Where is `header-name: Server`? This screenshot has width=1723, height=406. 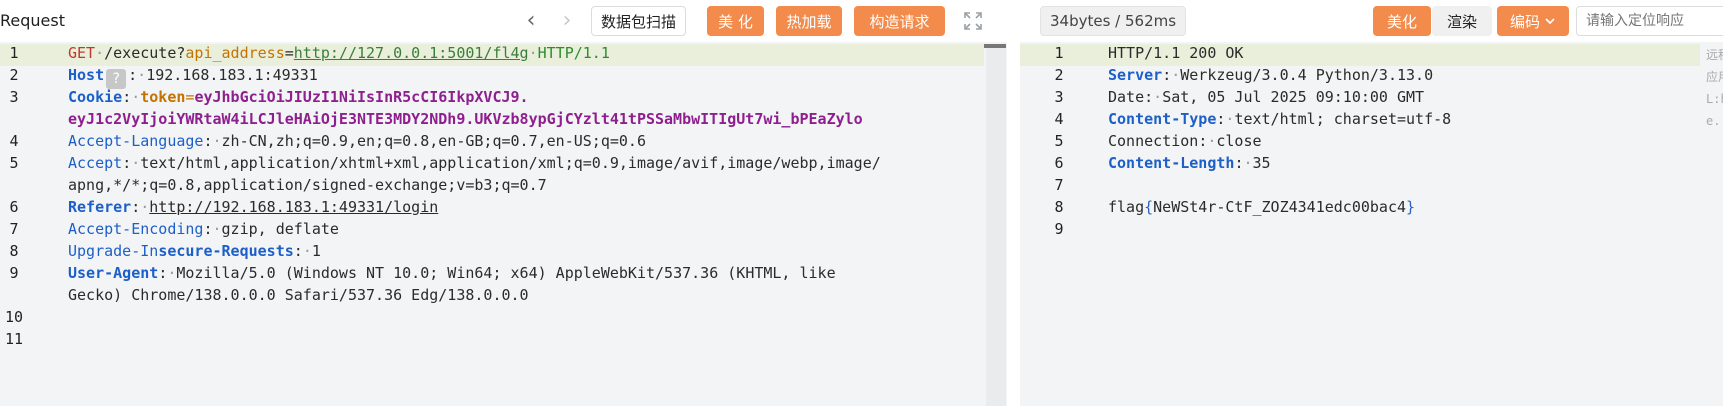 header-name: Server is located at coordinates (1135, 75).